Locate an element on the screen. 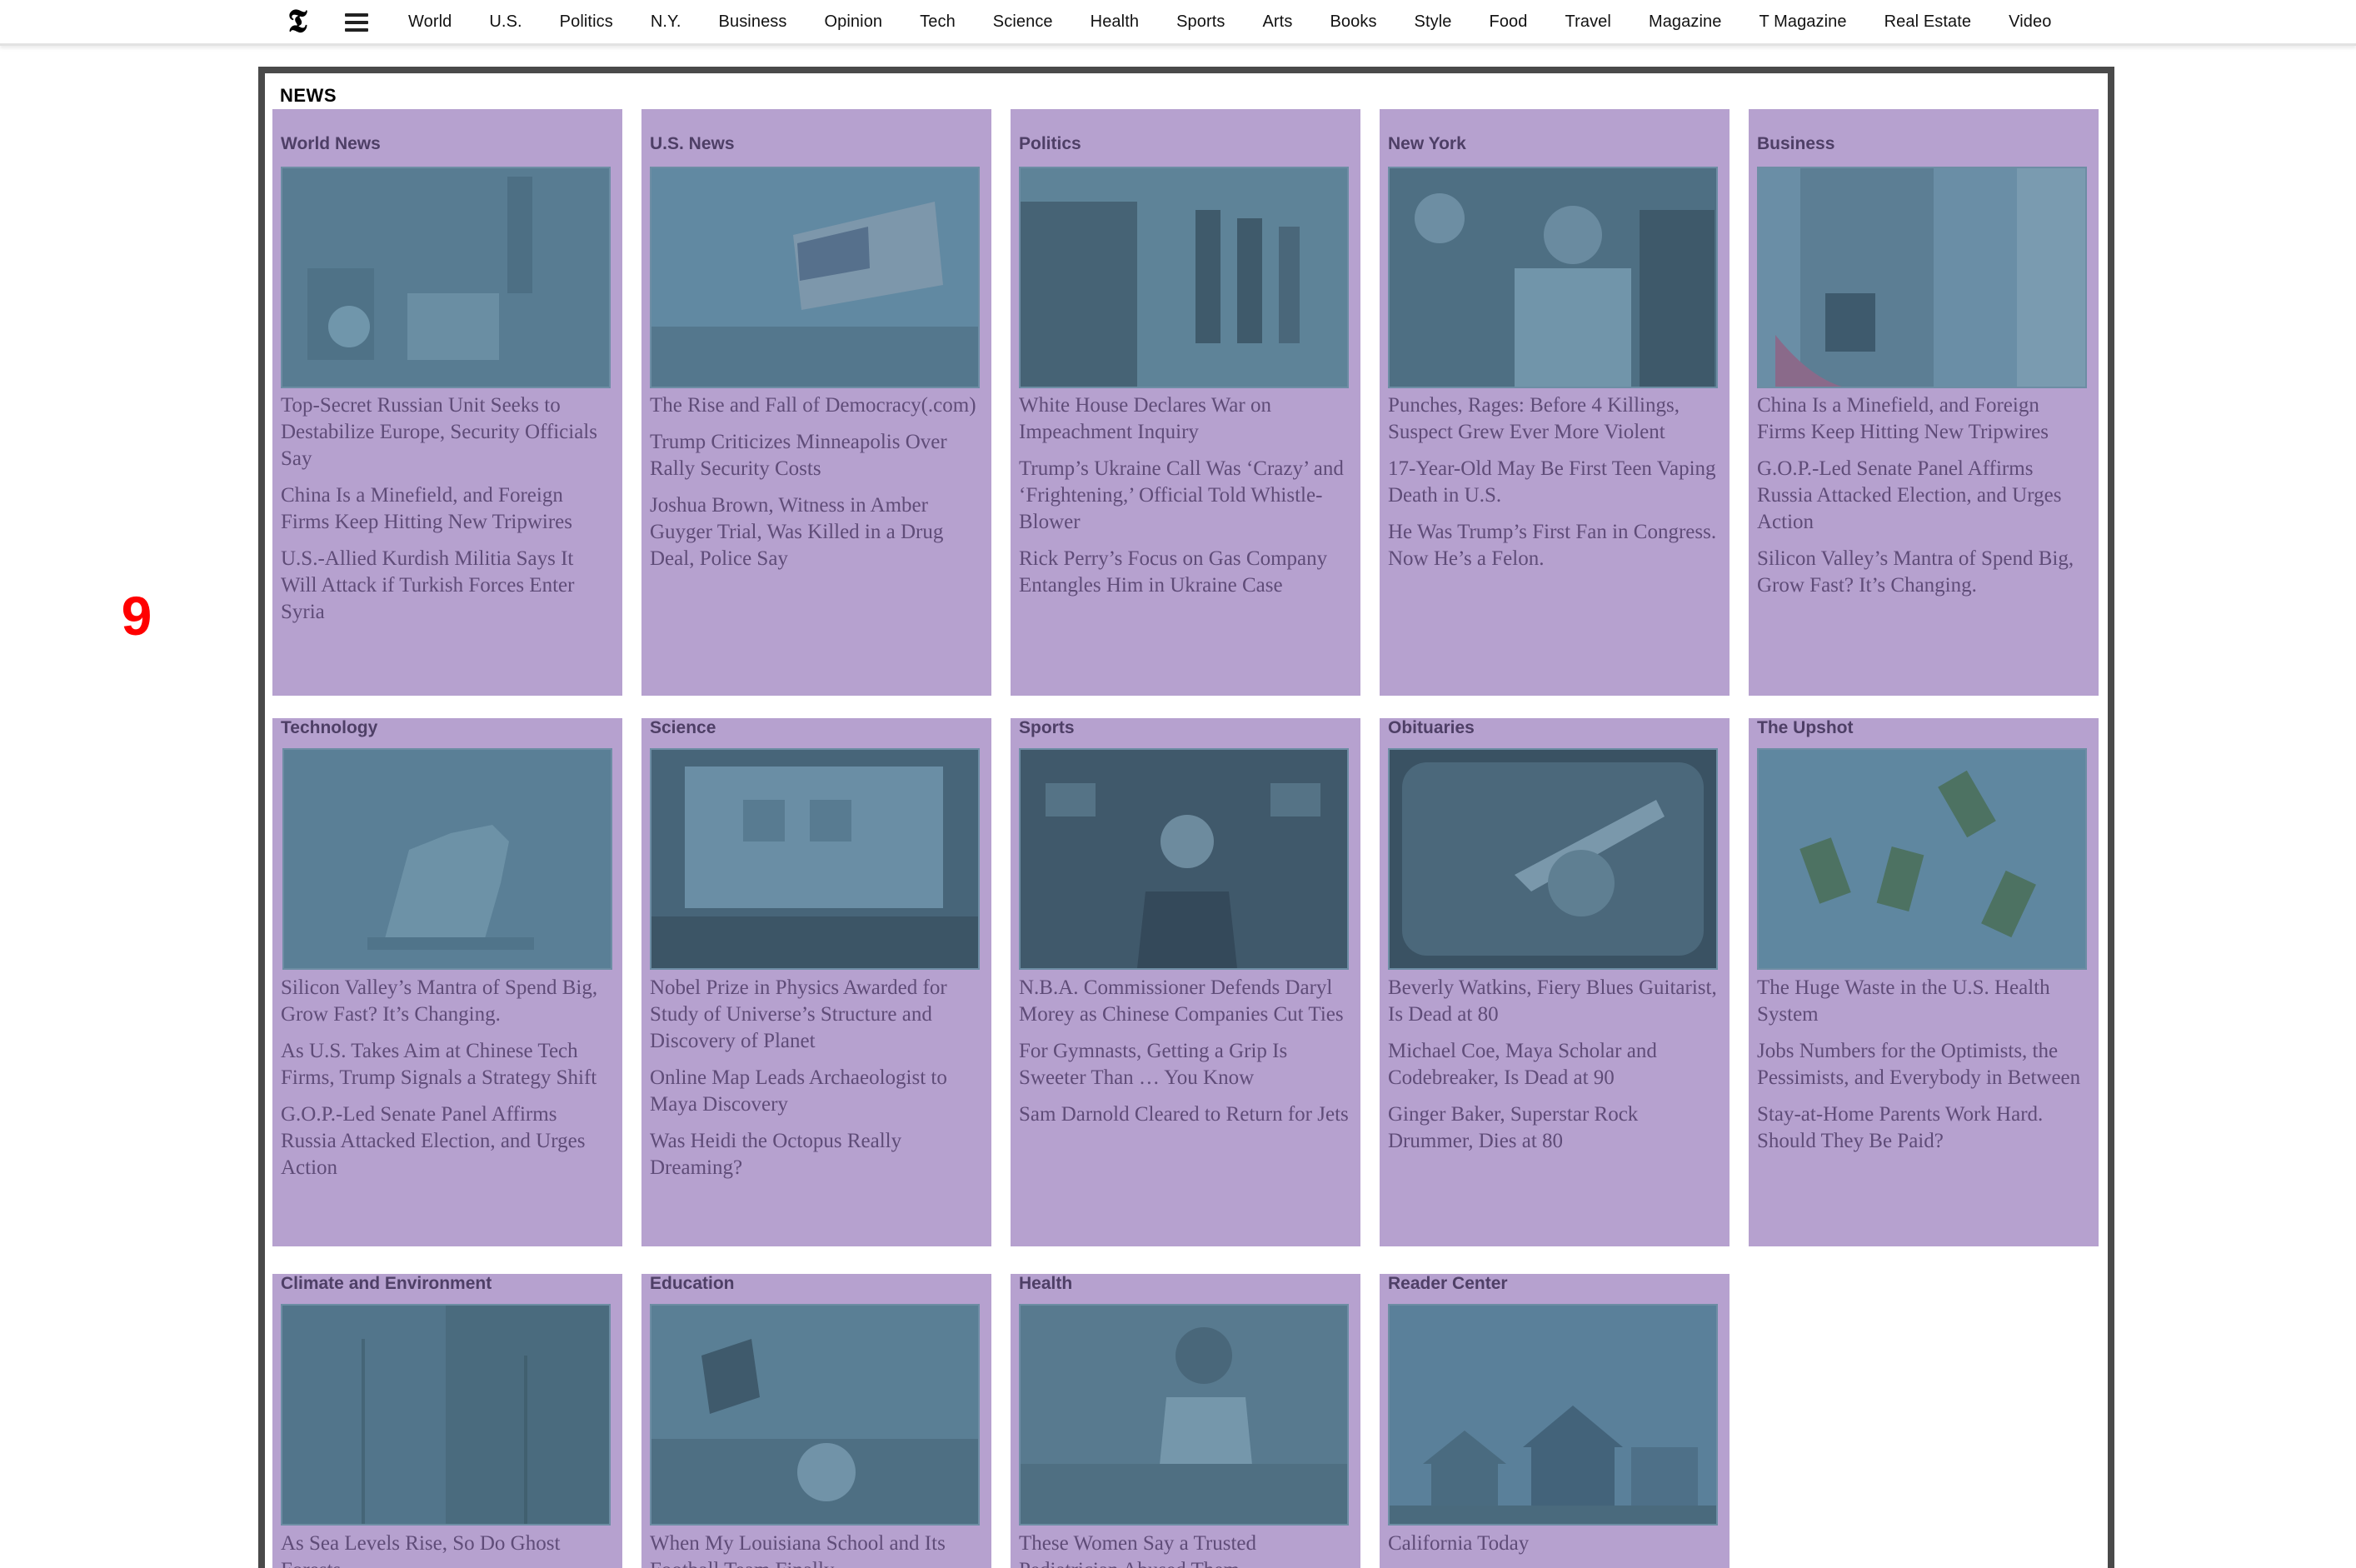  headline-link: Sam Darnold Cleared to Return for Jets is located at coordinates (1185, 1114).